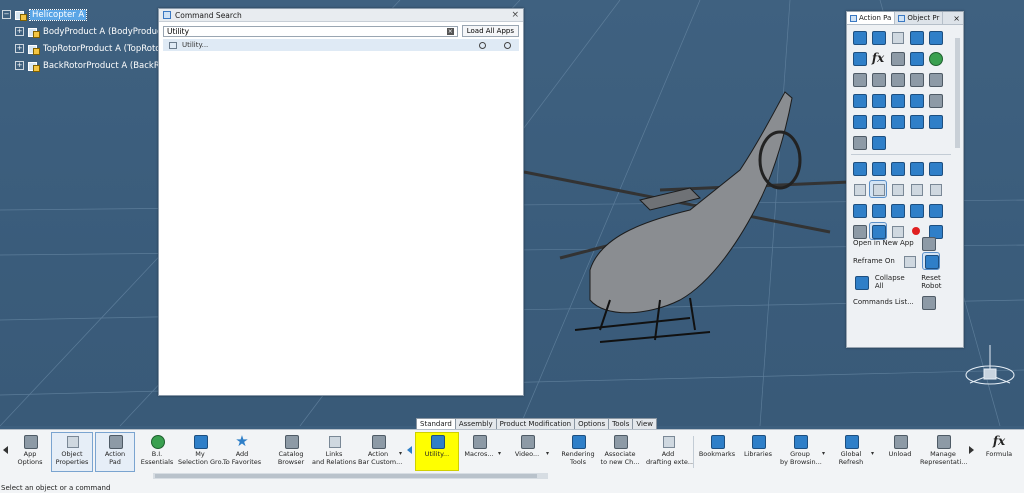 This screenshot has width=1024, height=493. Describe the element at coordinates (104, 32) in the screenshot. I see `tree-node-label: BodyProduct A (BodyProduct` at that location.